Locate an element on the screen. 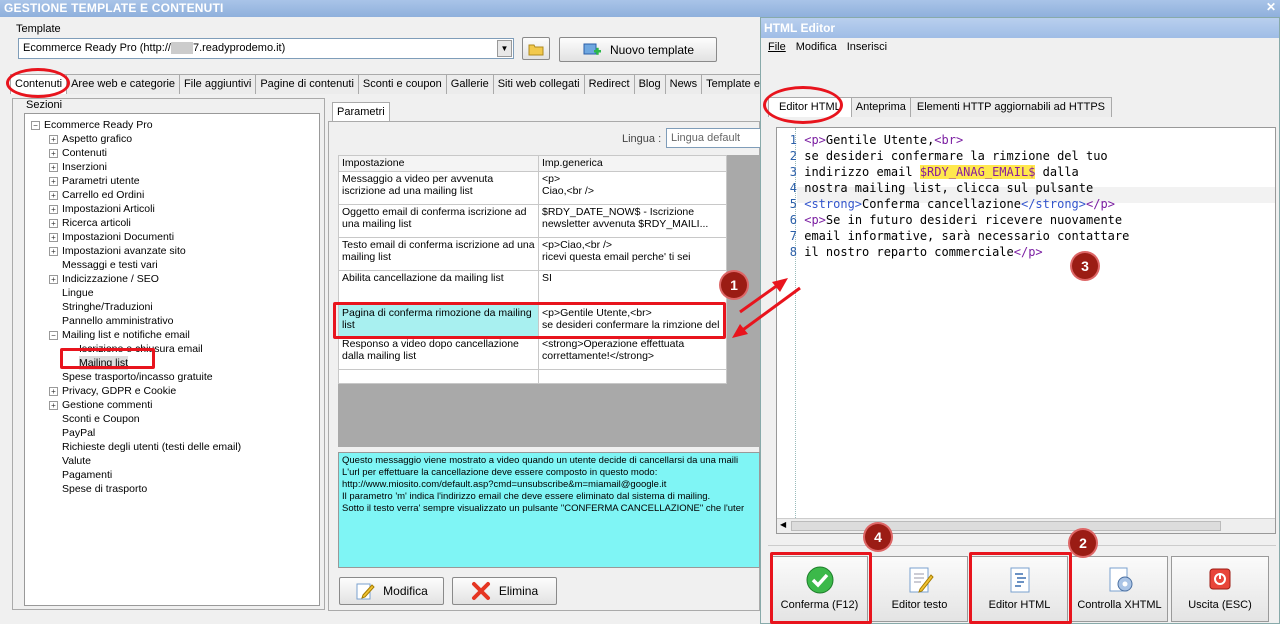 The image size is (1280, 624). tree-item: + Impostazioni avanzate sito is located at coordinates (117, 251).